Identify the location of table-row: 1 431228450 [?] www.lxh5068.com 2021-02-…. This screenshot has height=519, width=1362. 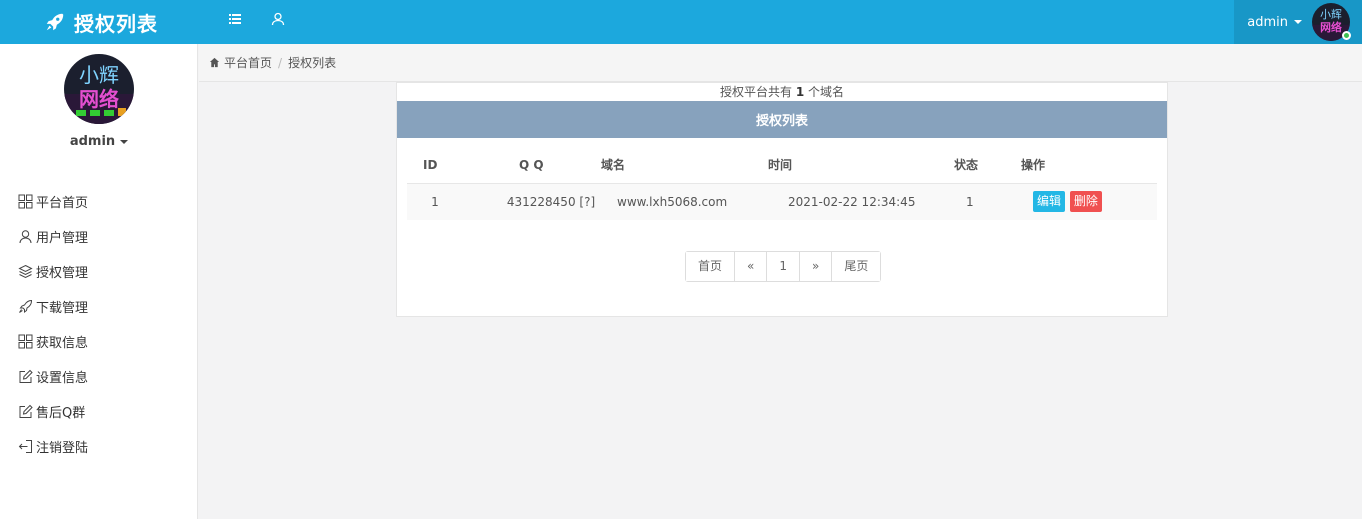
(782, 201).